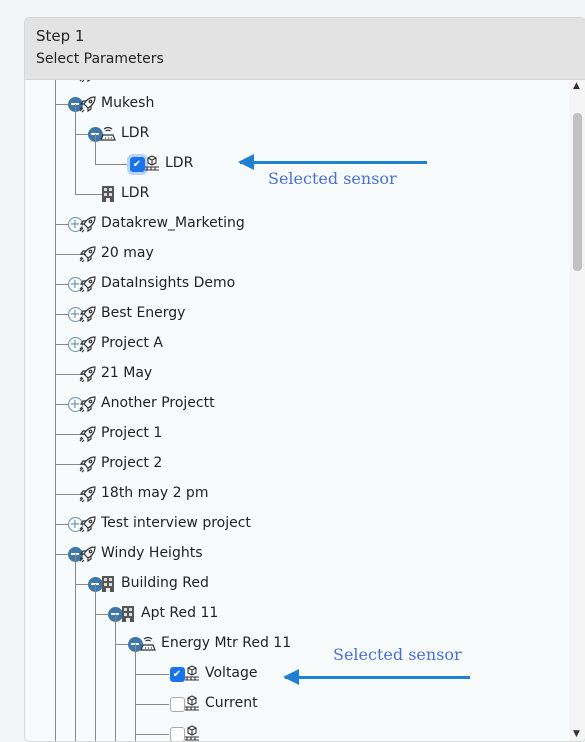 The height and width of the screenshot is (742, 585). Describe the element at coordinates (231, 703) in the screenshot. I see `tree-node-label: Current` at that location.